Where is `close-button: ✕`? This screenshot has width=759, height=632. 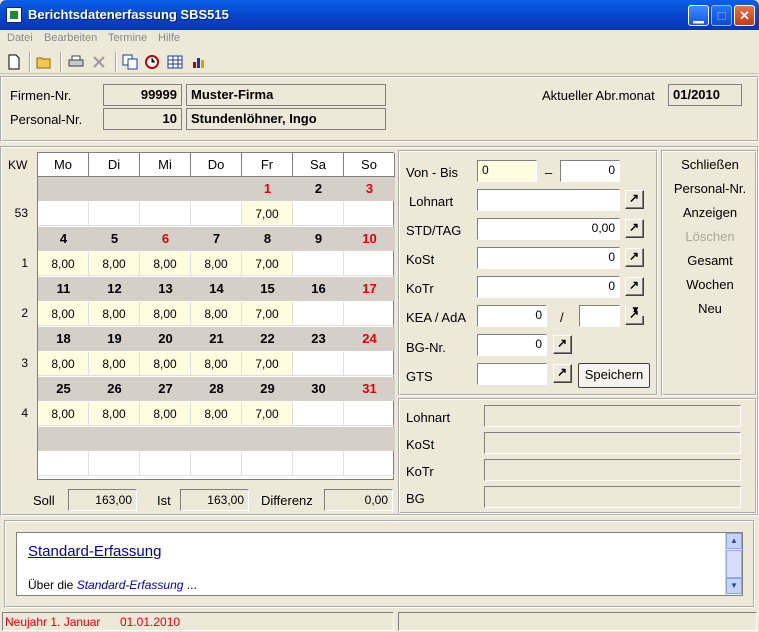
close-button: ✕ is located at coordinates (744, 15).